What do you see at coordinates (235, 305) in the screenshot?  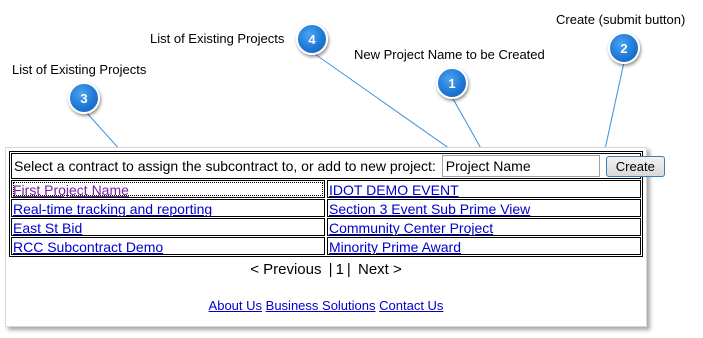 I see `about-us-link: About Us` at bounding box center [235, 305].